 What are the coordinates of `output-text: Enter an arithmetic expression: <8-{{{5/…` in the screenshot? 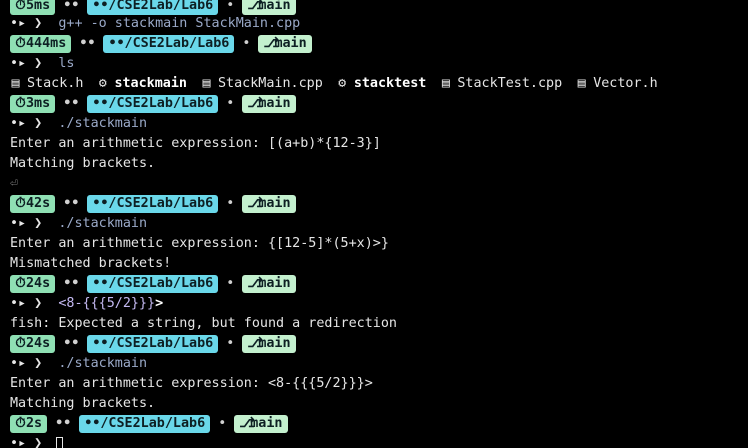 It's located at (191, 383).